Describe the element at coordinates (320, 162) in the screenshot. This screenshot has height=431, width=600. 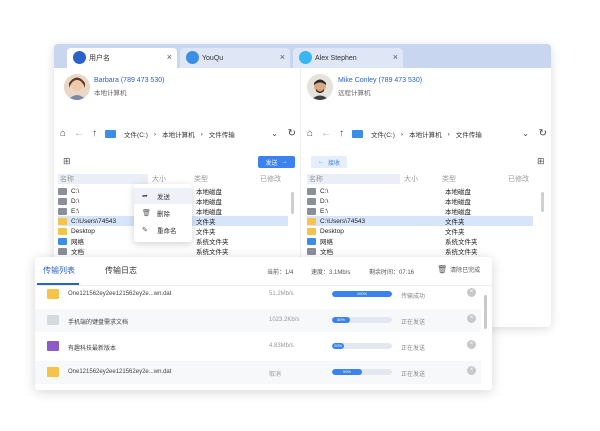
I see `arrow-left-icon: ←` at that location.